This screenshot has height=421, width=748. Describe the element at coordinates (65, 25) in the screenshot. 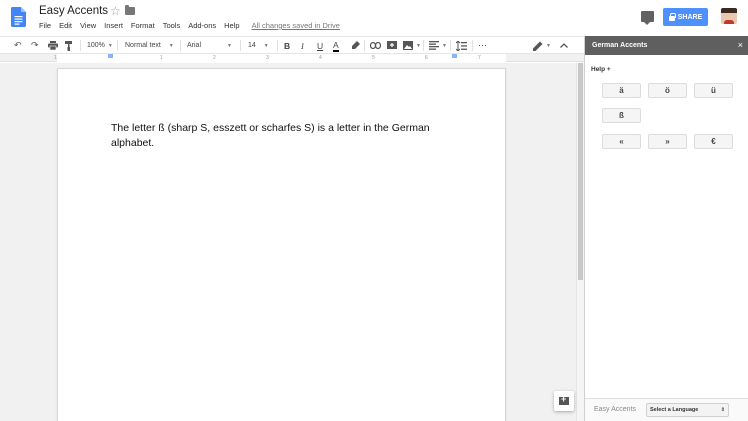

I see `menu-edit: Edit` at that location.